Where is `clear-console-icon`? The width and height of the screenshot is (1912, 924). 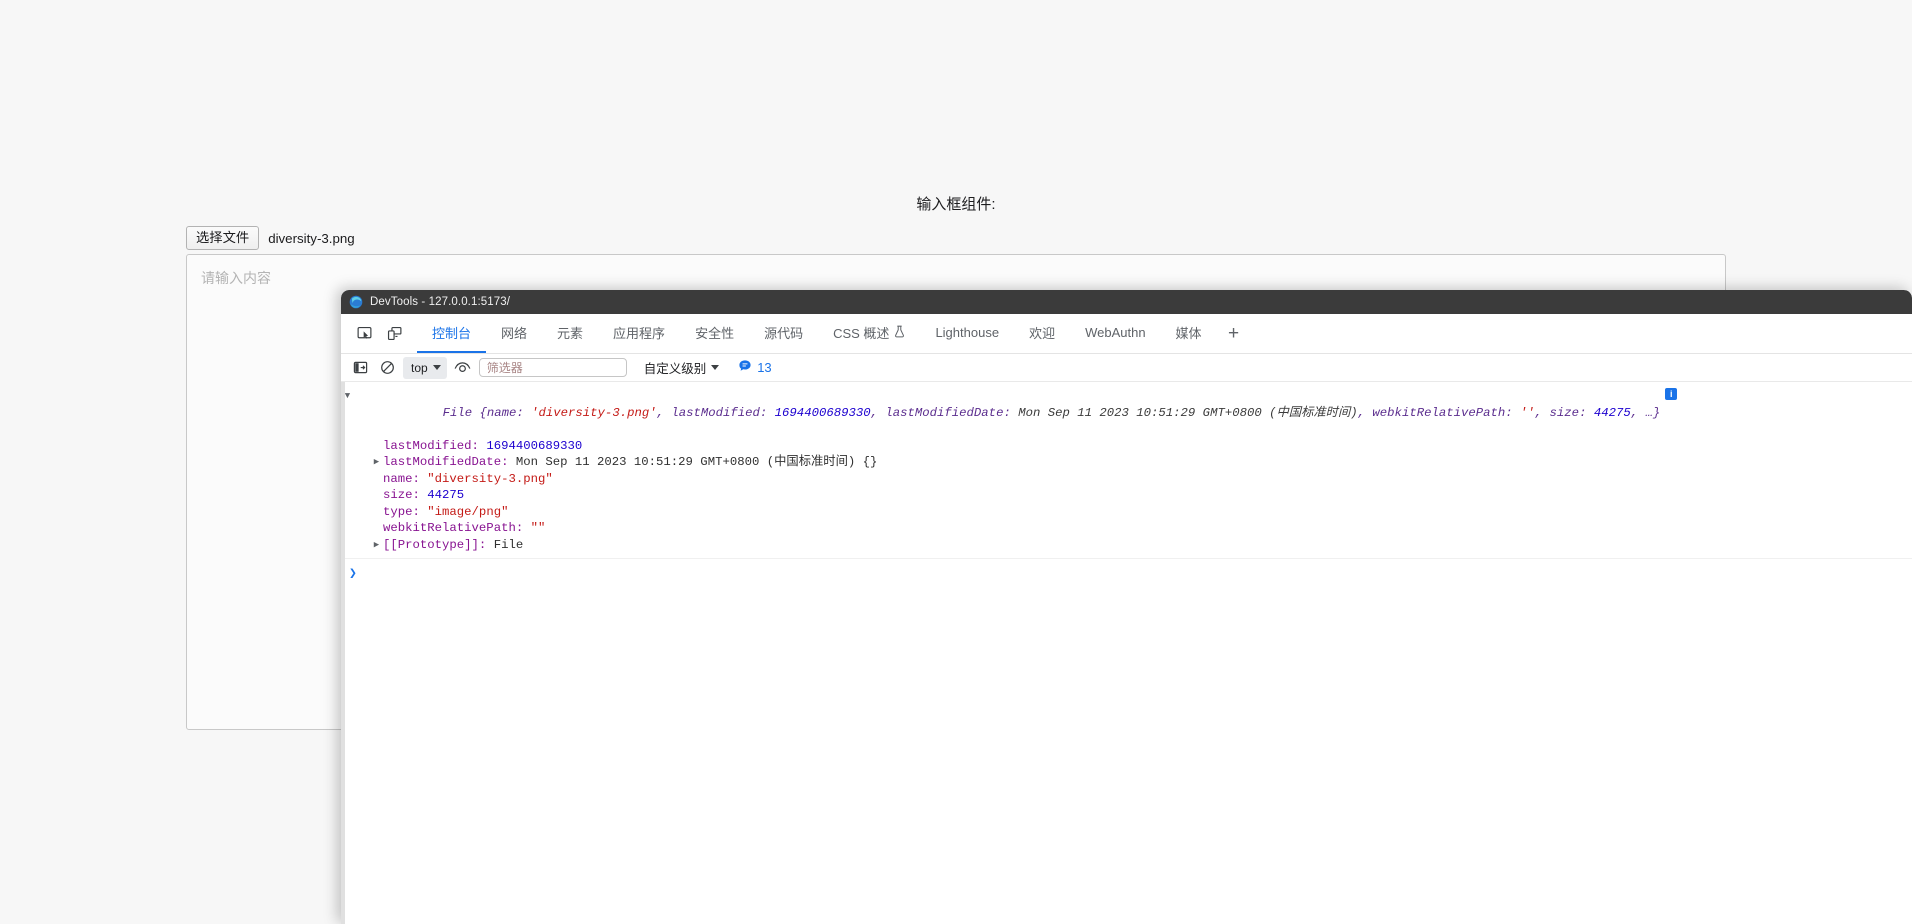
clear-console-icon is located at coordinates (387, 367).